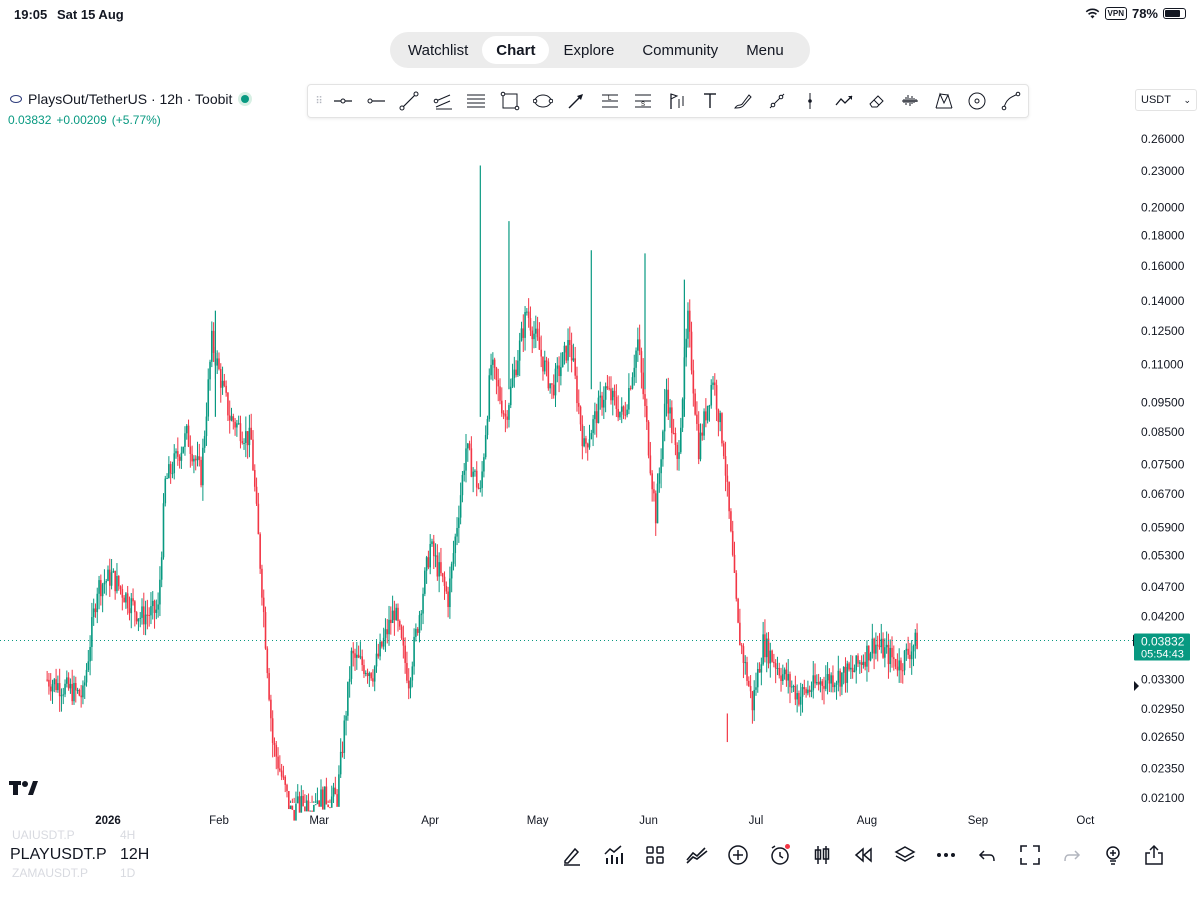 The width and height of the screenshot is (1200, 900). Describe the element at coordinates (905, 855) in the screenshot. I see `layers-icon` at that location.